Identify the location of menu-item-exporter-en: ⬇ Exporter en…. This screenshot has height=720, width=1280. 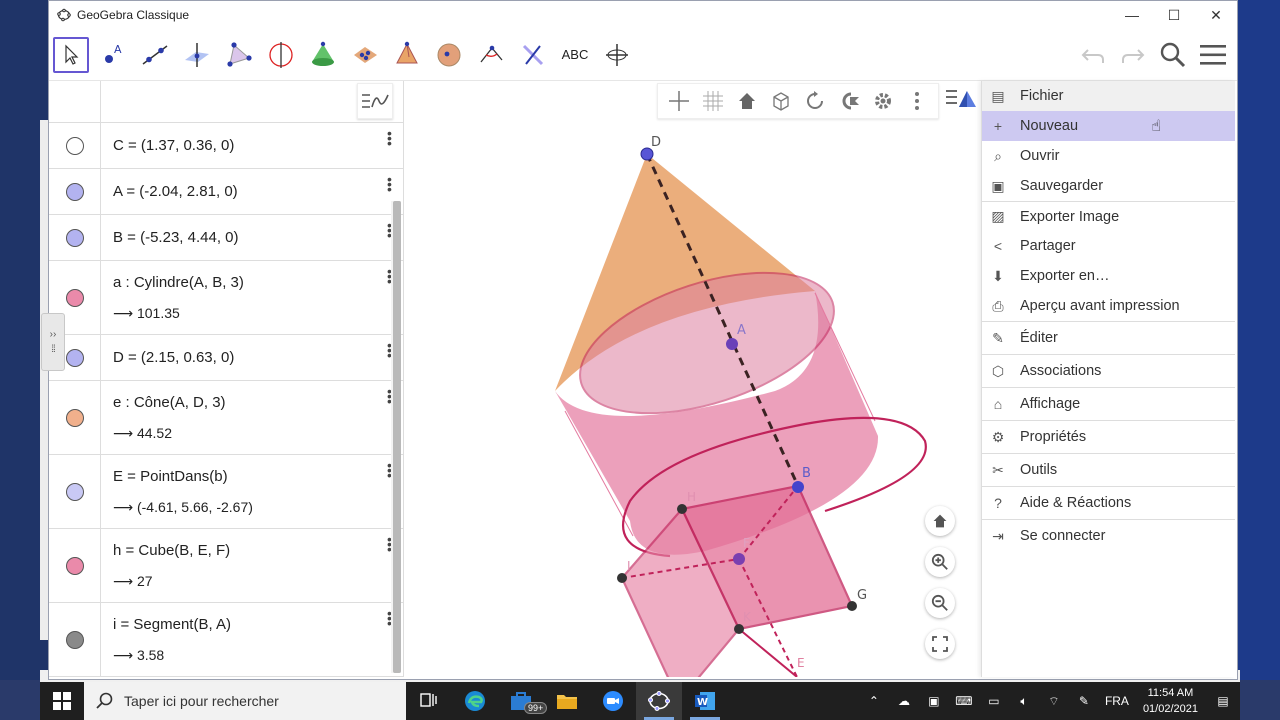
(1108, 276).